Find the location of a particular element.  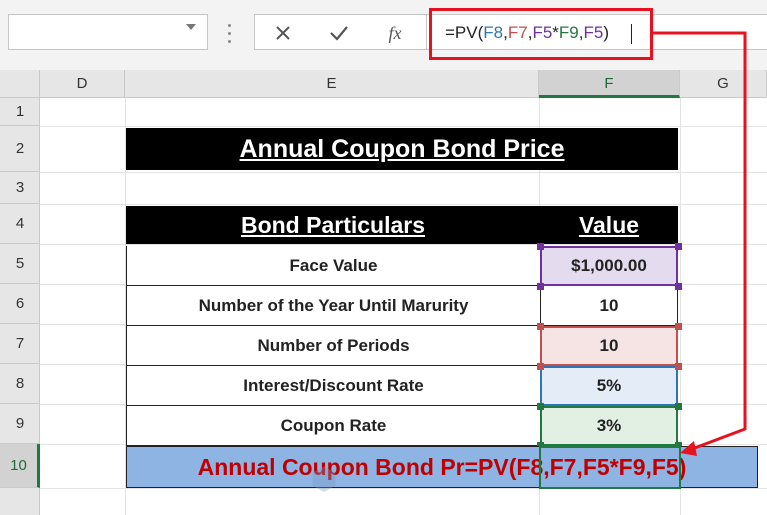

watermark-logo is located at coordinates (385, 486).